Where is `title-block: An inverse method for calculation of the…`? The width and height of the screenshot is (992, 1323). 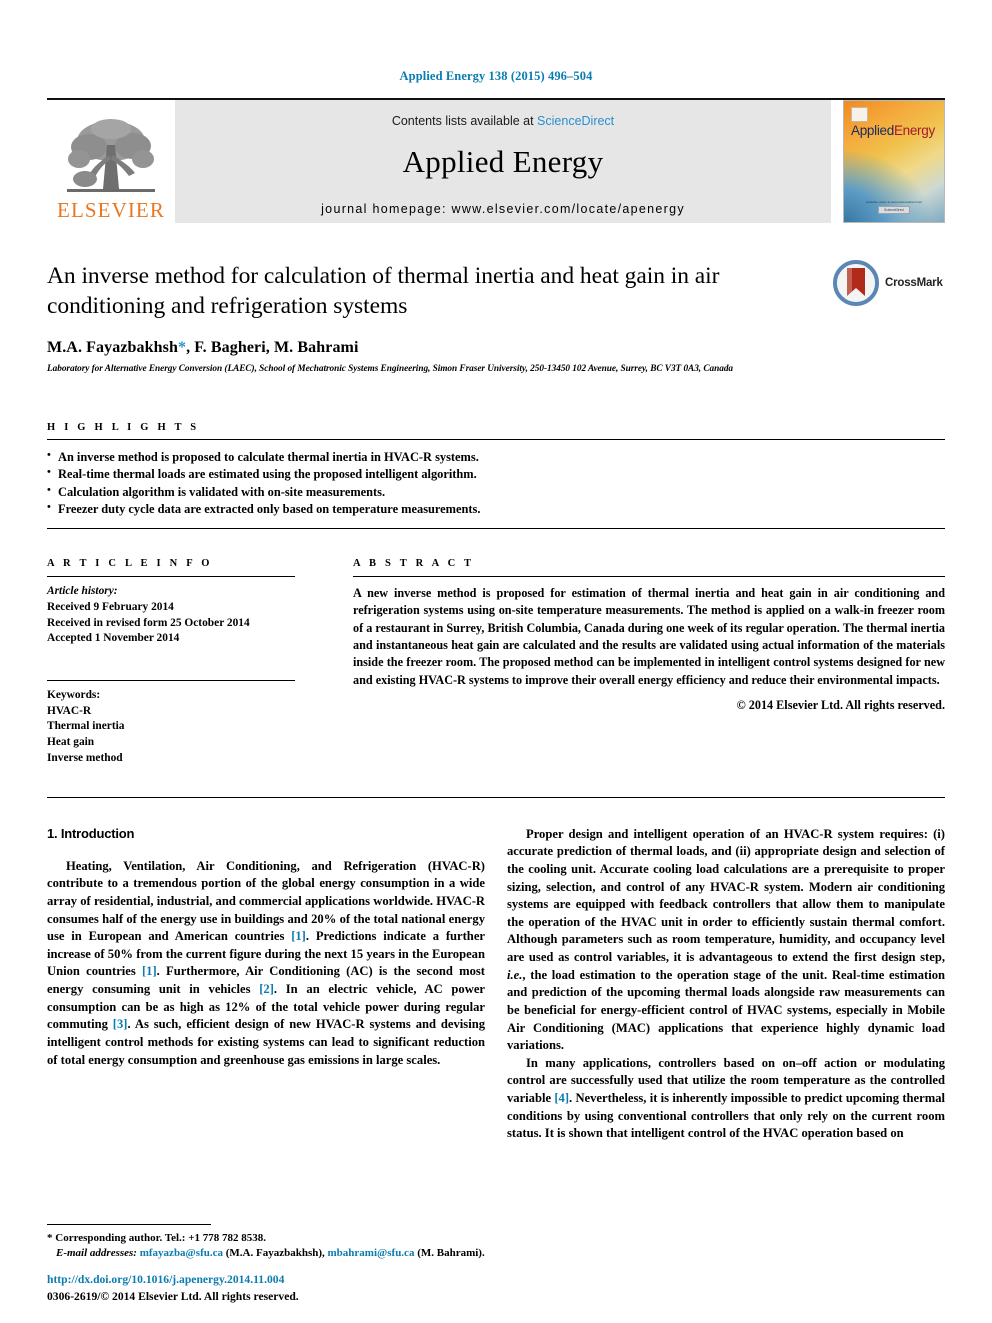
title-block: An inverse method for calculation of the… is located at coordinates (496, 316).